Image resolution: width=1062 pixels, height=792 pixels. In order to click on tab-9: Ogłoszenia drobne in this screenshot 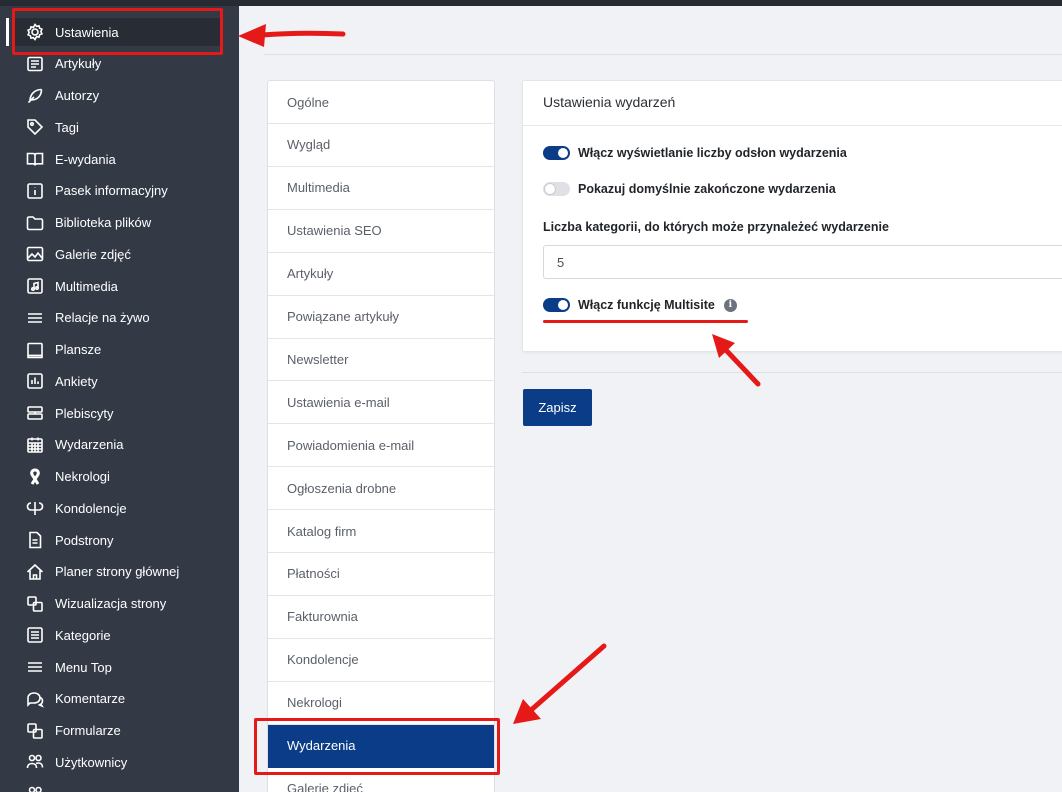, I will do `click(381, 489)`.